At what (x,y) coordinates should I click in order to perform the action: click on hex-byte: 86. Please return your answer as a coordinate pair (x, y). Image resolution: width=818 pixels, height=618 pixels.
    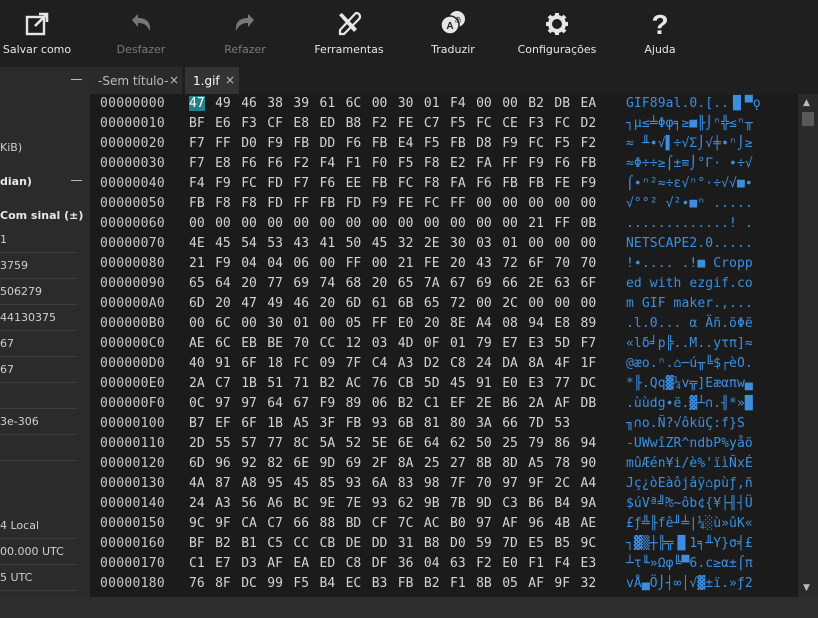
    Looking at the image, I should click on (562, 443).